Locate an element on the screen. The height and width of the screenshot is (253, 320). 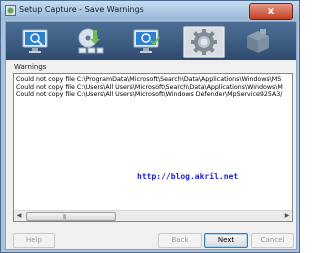
warnings-label: Warnings is located at coordinates (30, 67).